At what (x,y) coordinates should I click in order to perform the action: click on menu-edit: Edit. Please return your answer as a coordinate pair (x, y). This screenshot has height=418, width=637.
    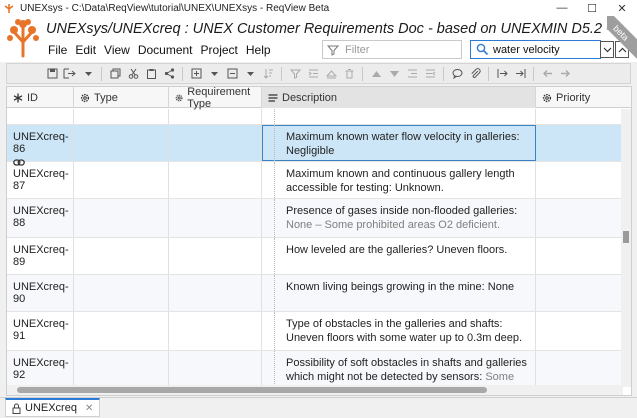
    Looking at the image, I should click on (85, 50).